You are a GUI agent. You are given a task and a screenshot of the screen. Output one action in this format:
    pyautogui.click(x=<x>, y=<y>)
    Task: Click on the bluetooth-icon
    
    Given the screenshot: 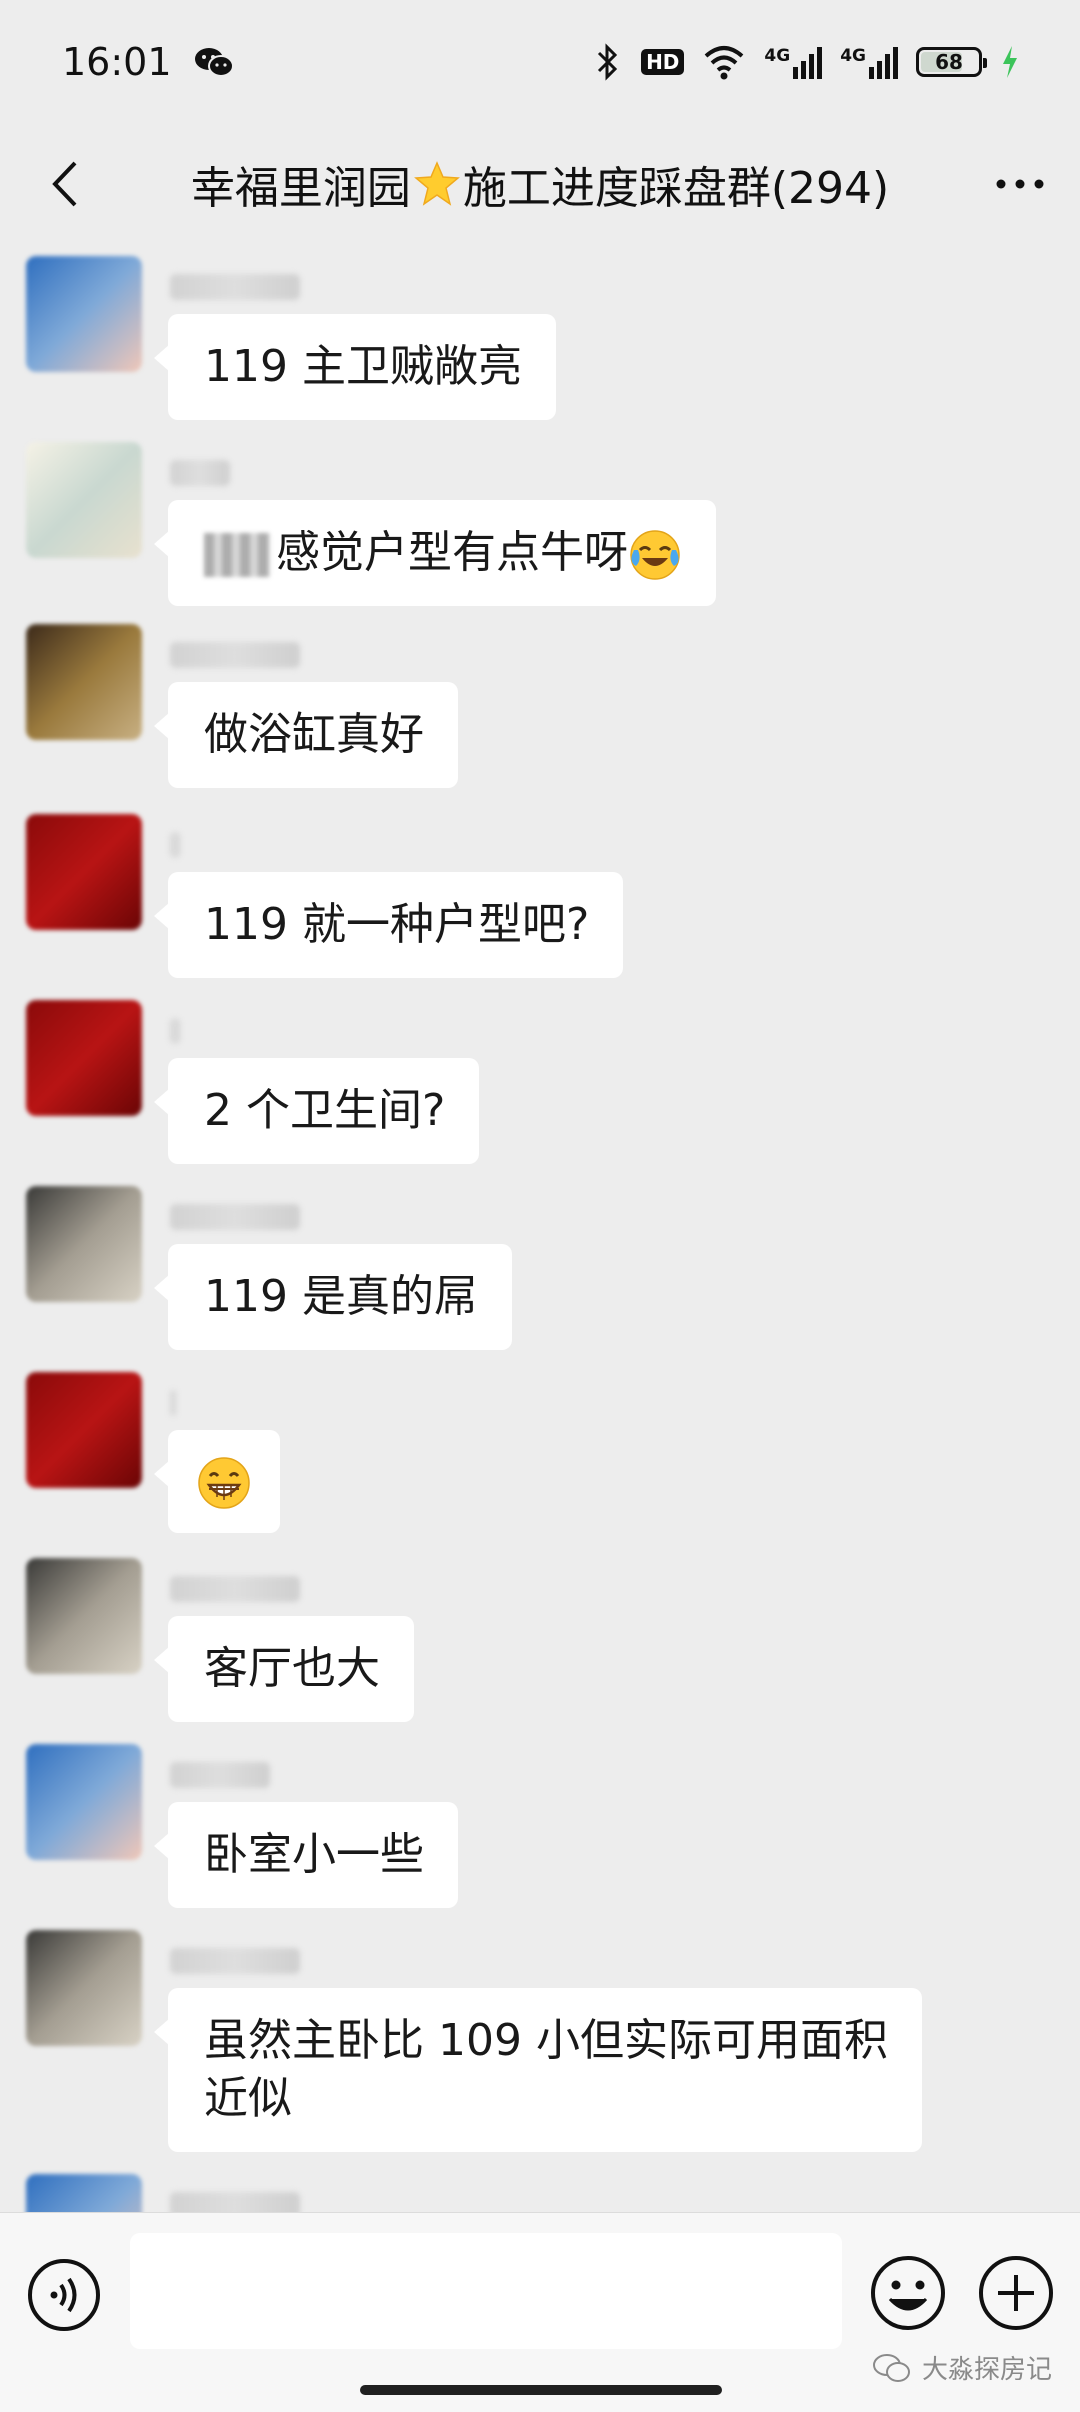 What is the action you would take?
    pyautogui.click(x=608, y=62)
    